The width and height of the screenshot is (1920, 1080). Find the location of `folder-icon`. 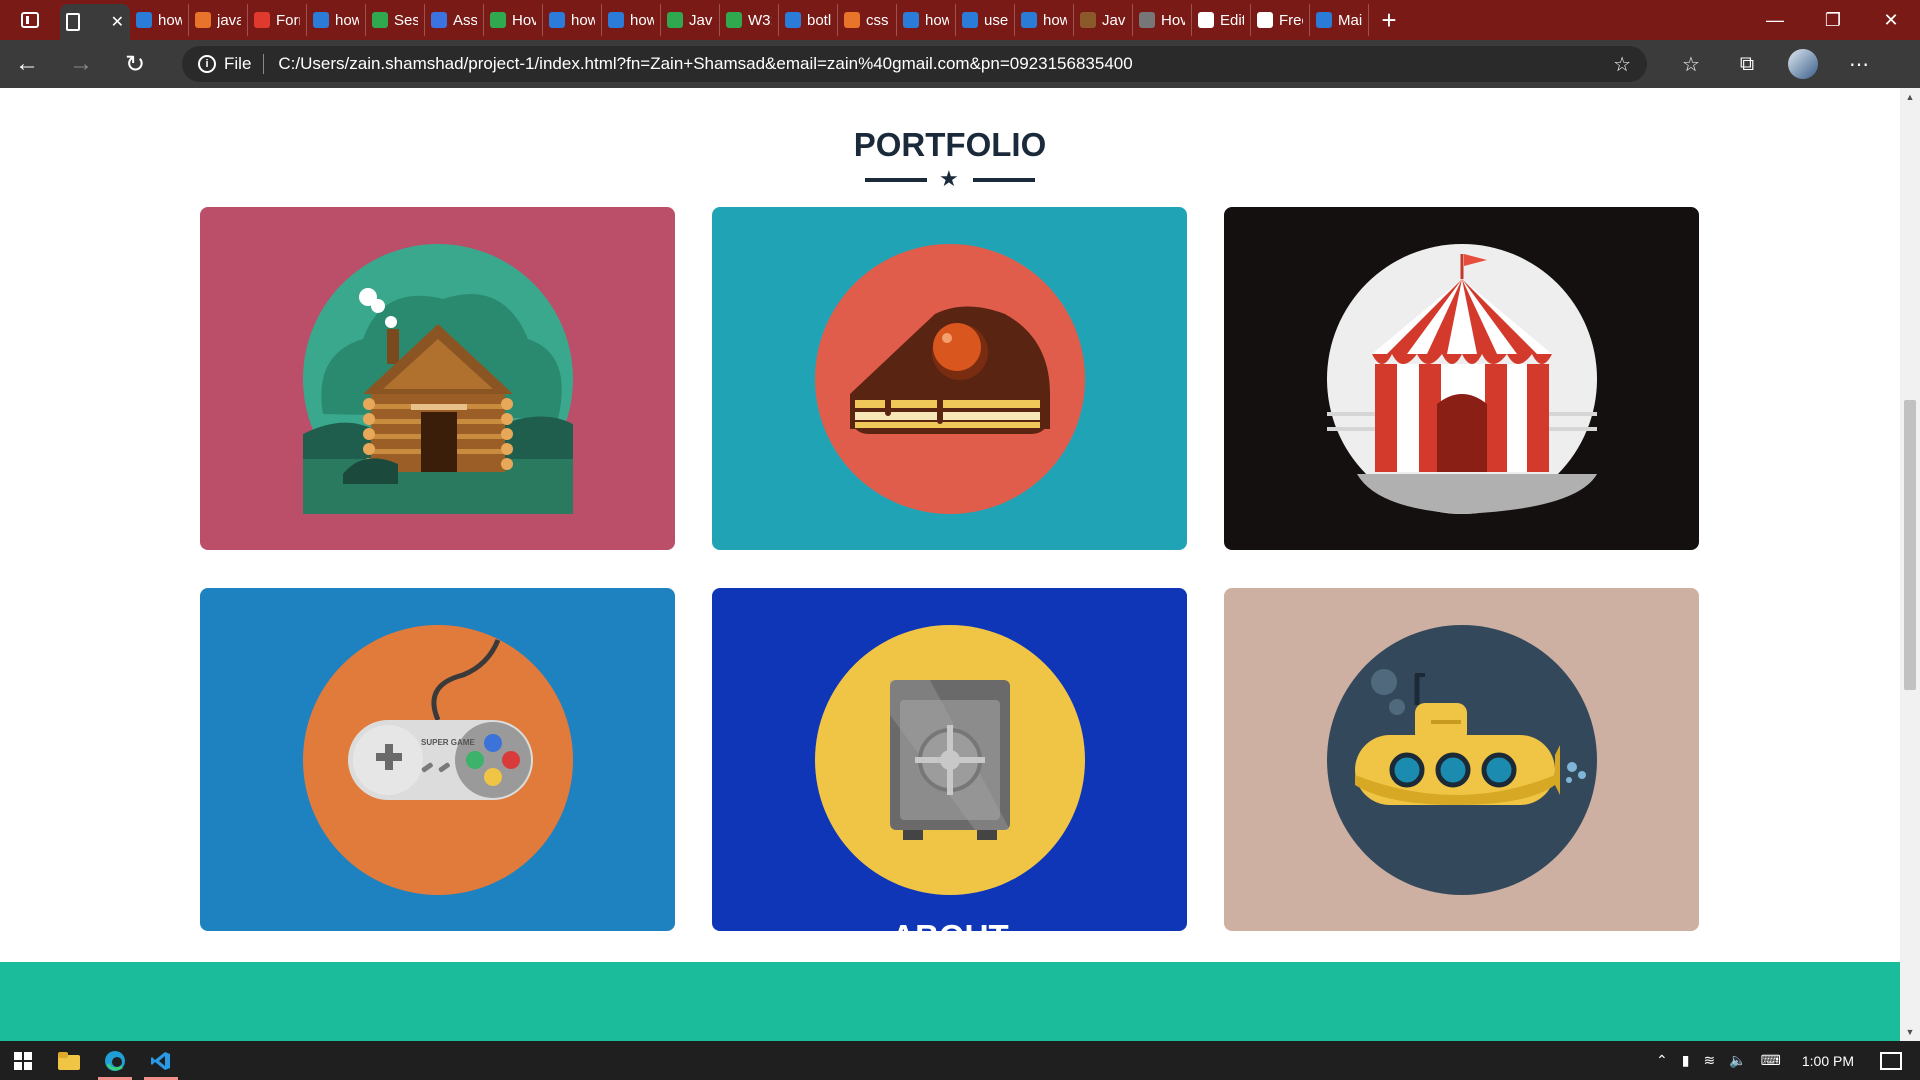

folder-icon is located at coordinates (69, 1060).